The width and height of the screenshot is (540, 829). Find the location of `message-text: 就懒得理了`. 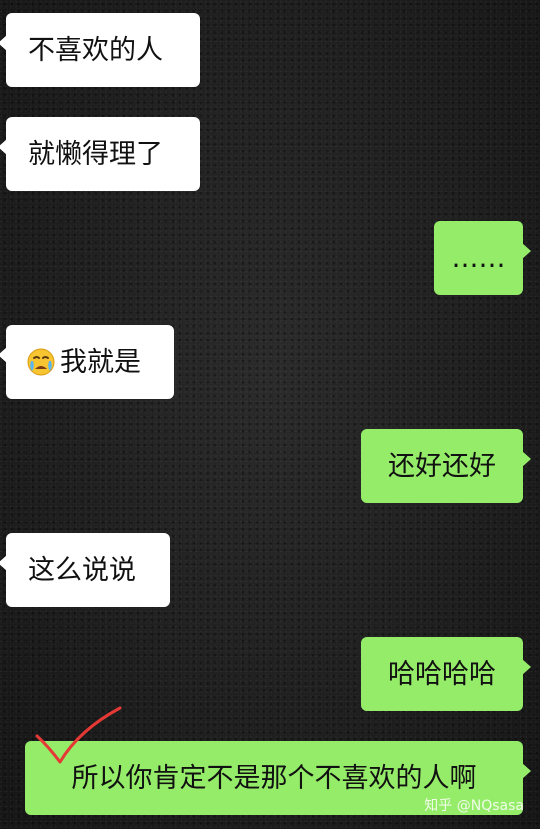

message-text: 就懒得理了 is located at coordinates (95, 154).